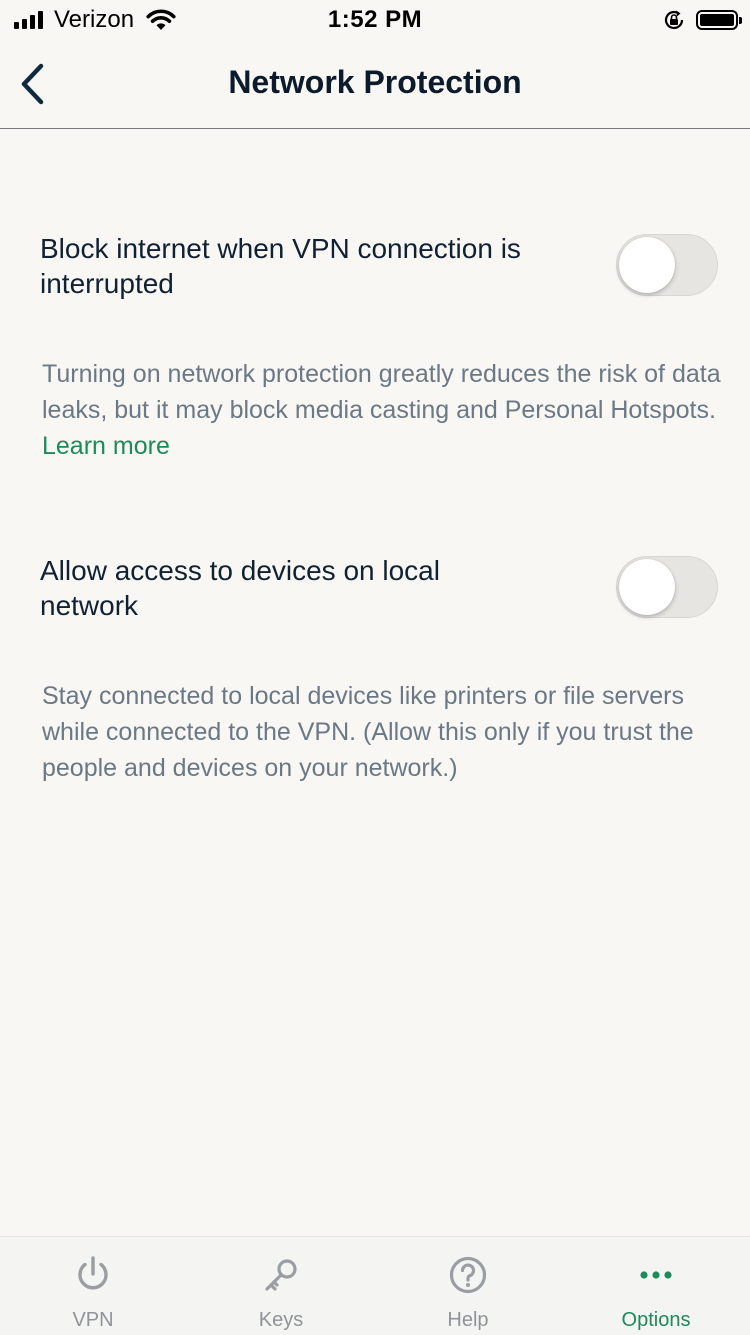  Describe the element at coordinates (656, 1275) in the screenshot. I see `more-icon` at that location.